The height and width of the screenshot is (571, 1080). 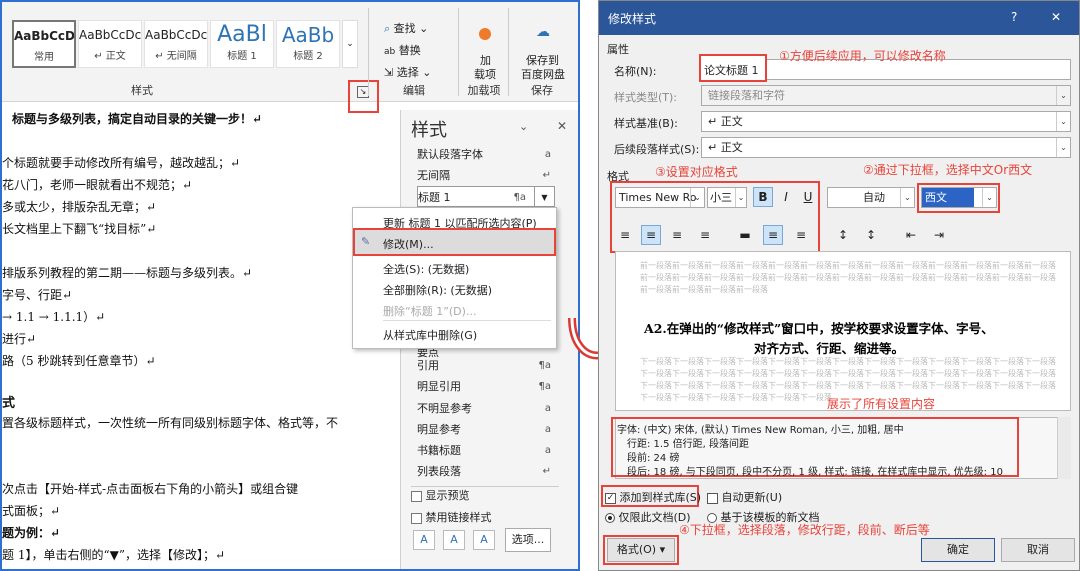 What do you see at coordinates (543, 74) in the screenshot?
I see `save-label-2: 百度网盘` at bounding box center [543, 74].